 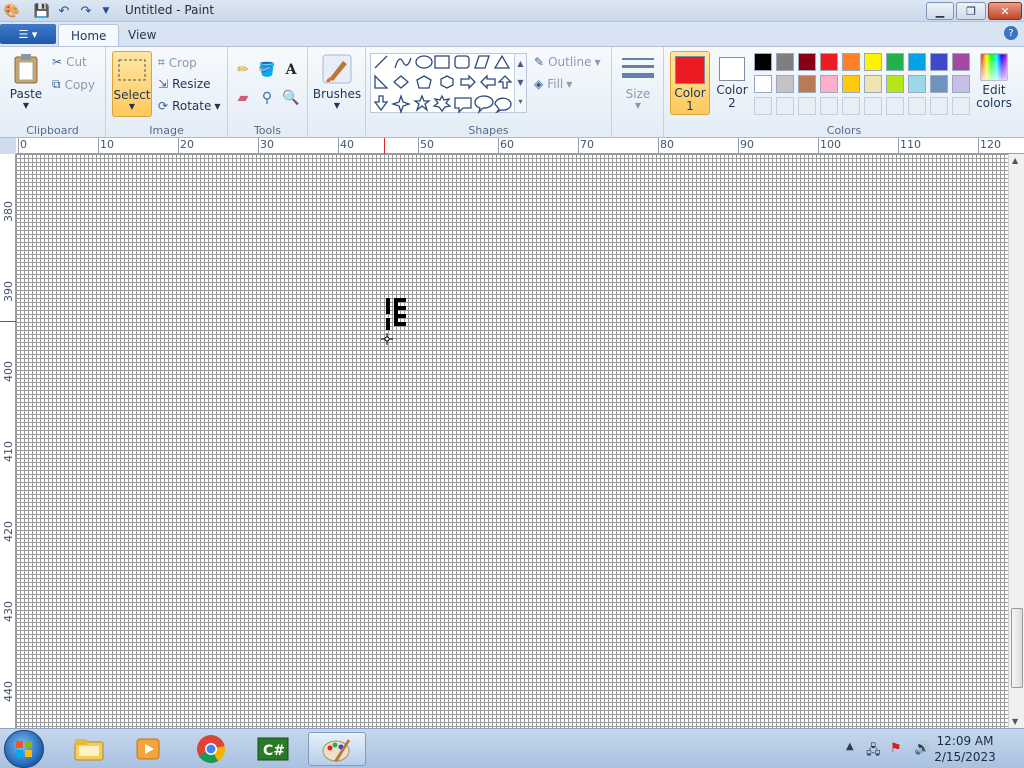 I want to click on ruler-tick-label: 420, so click(x=8, y=531).